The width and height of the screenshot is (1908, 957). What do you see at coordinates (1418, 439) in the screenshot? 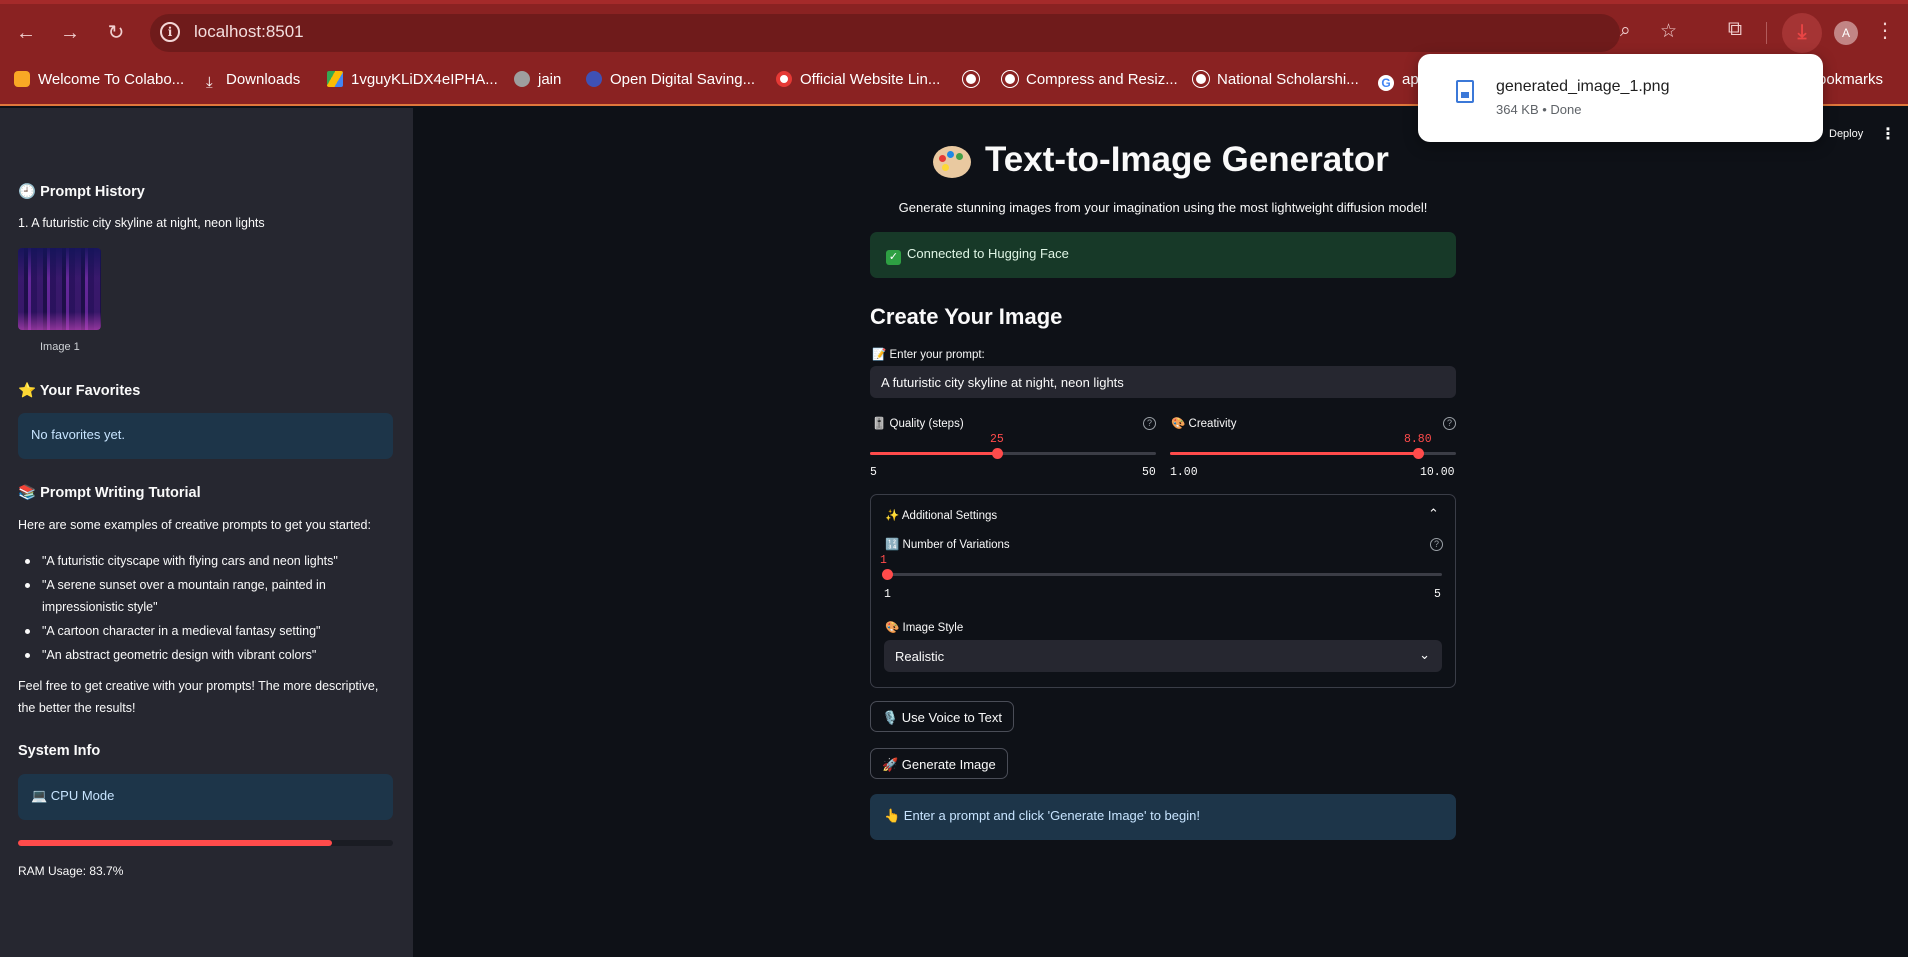
I see `creativity-value: 8.80` at bounding box center [1418, 439].